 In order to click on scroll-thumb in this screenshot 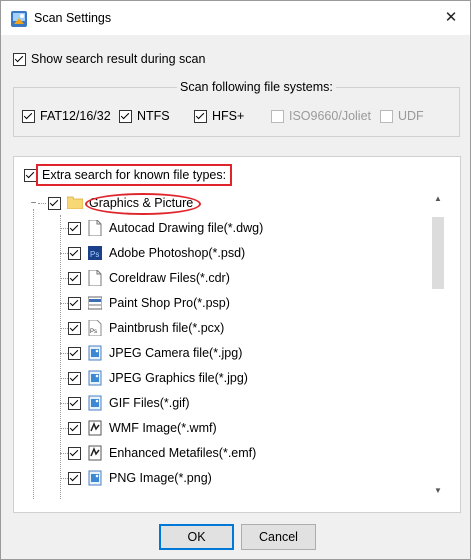, I will do `click(438, 253)`.